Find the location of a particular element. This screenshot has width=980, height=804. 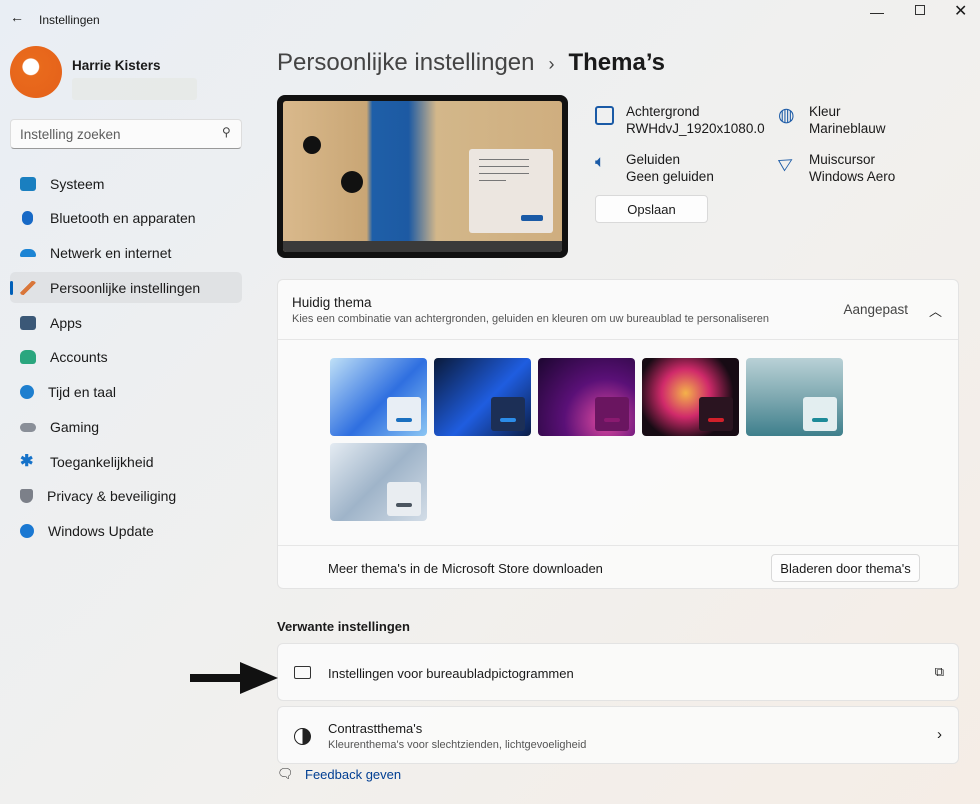

window-title: Instellingen is located at coordinates (69, 20).